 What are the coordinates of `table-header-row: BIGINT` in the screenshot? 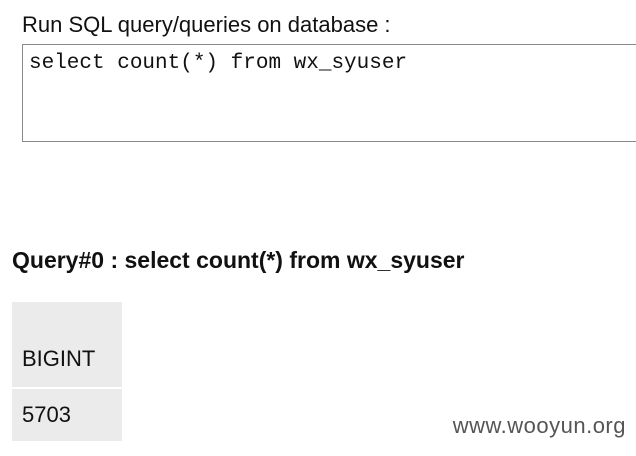 It's located at (67, 345).